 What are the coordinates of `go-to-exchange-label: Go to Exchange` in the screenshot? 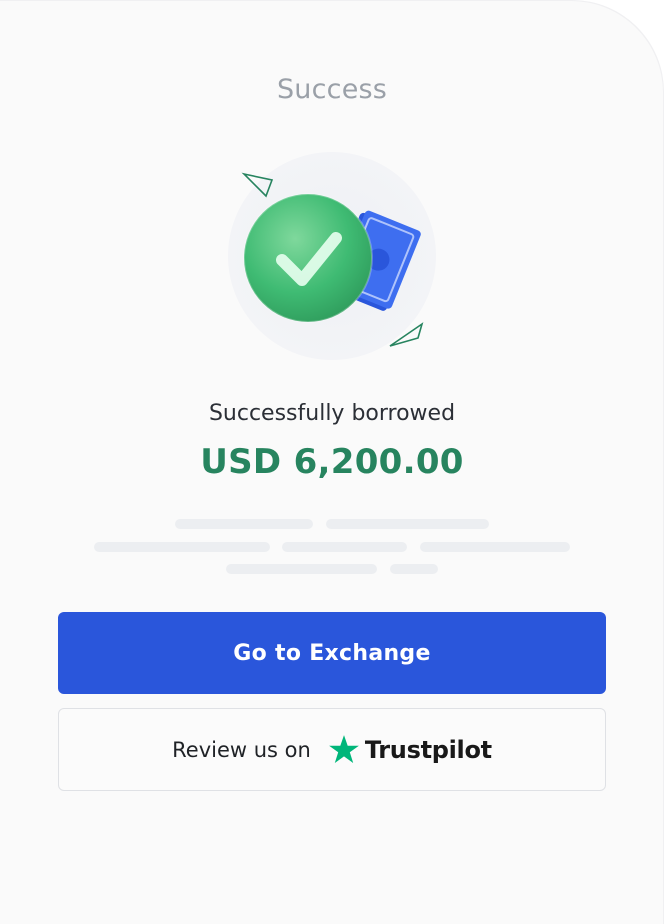 It's located at (332, 653).